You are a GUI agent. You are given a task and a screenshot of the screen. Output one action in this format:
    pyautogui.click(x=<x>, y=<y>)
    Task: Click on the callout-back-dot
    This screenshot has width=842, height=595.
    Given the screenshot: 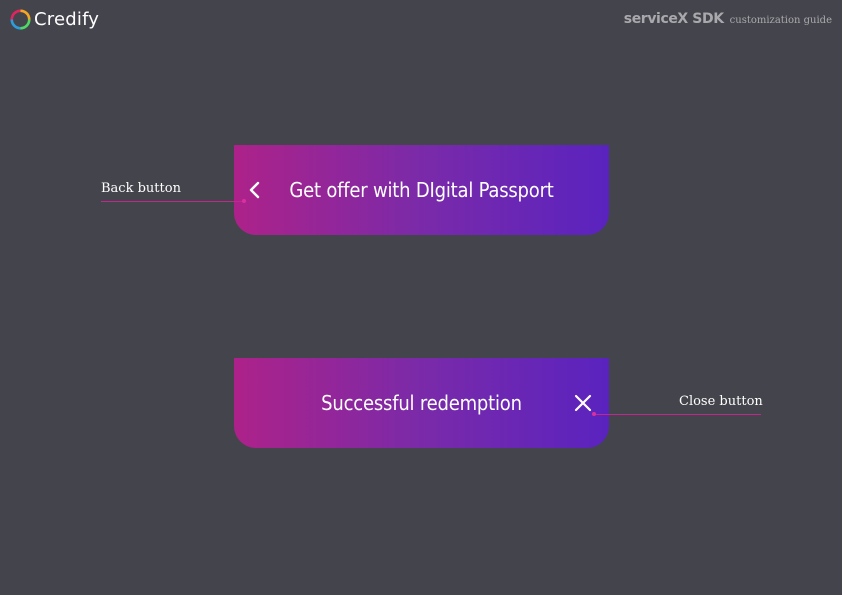 What is the action you would take?
    pyautogui.click(x=244, y=201)
    